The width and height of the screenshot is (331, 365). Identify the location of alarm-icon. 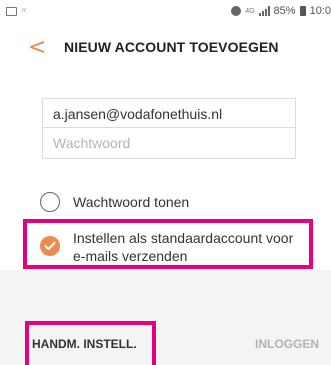
(236, 11).